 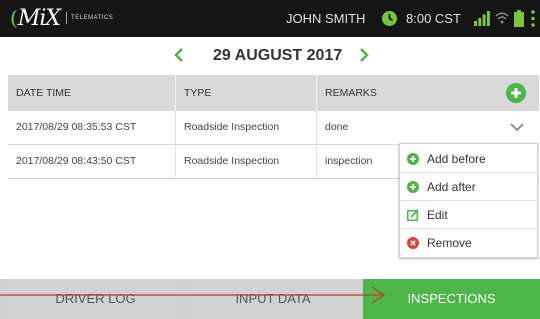 What do you see at coordinates (39, 18) in the screenshot?
I see `logo-text: MiX` at bounding box center [39, 18].